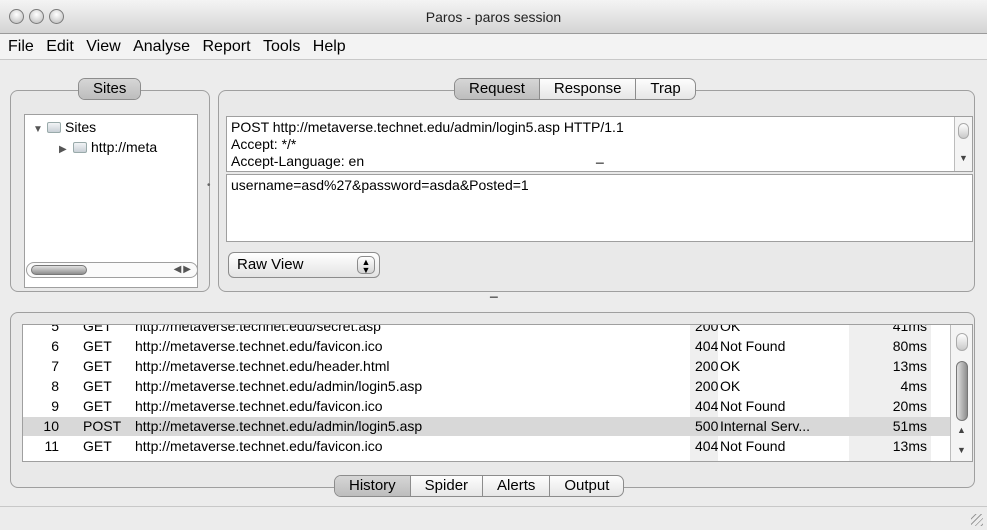 Image resolution: width=987 pixels, height=530 pixels. What do you see at coordinates (494, 303) in the screenshot?
I see `splitter-handle-icon: ▔` at bounding box center [494, 303].